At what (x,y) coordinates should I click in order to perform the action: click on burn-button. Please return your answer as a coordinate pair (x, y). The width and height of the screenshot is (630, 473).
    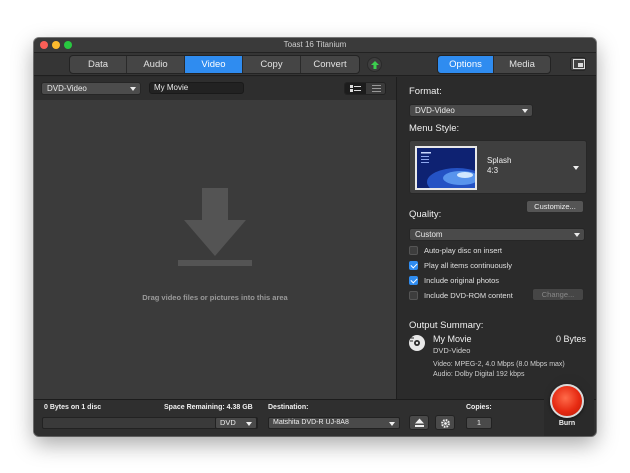
    Looking at the image, I should click on (567, 401).